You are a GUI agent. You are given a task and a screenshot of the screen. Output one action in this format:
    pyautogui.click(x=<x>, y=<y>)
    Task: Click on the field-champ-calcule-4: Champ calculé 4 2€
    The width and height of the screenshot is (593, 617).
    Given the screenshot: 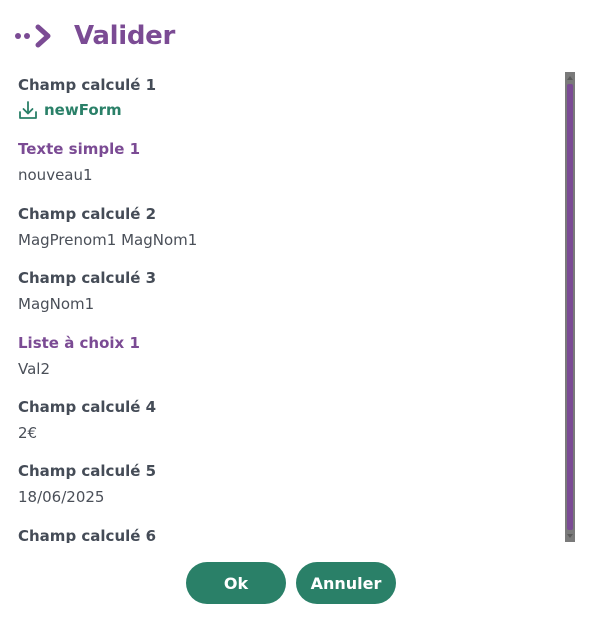 What is the action you would take?
    pyautogui.click(x=87, y=420)
    